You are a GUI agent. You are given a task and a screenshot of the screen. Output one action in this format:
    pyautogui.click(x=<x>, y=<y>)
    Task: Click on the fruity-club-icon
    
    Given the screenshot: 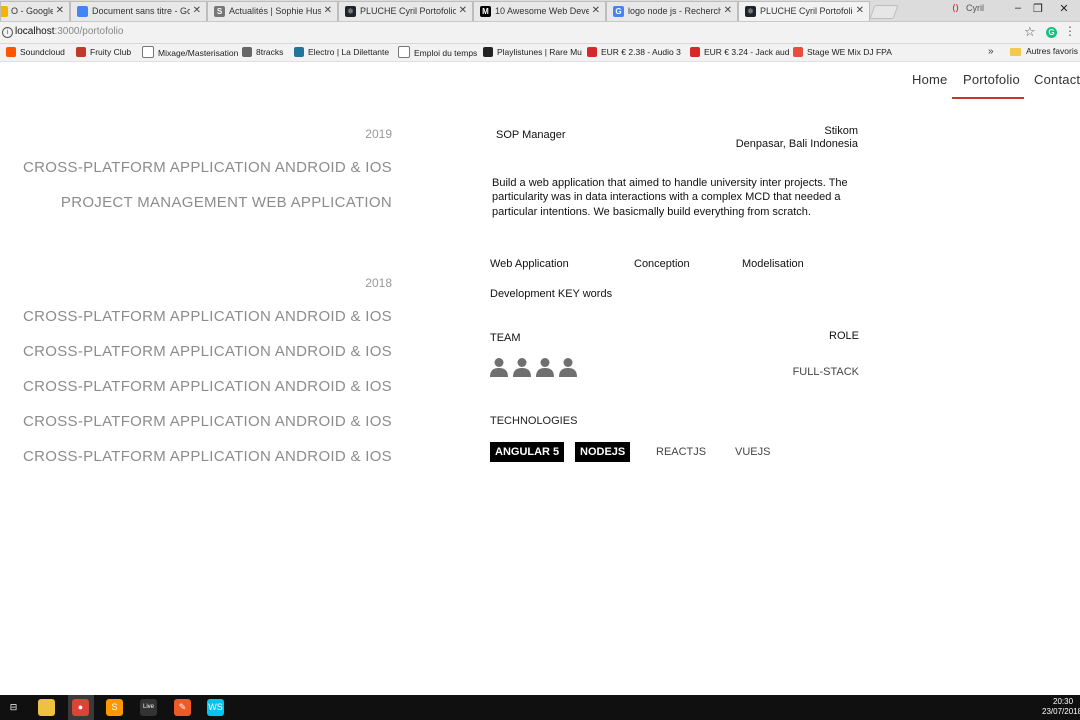 What is the action you would take?
    pyautogui.click(x=81, y=52)
    